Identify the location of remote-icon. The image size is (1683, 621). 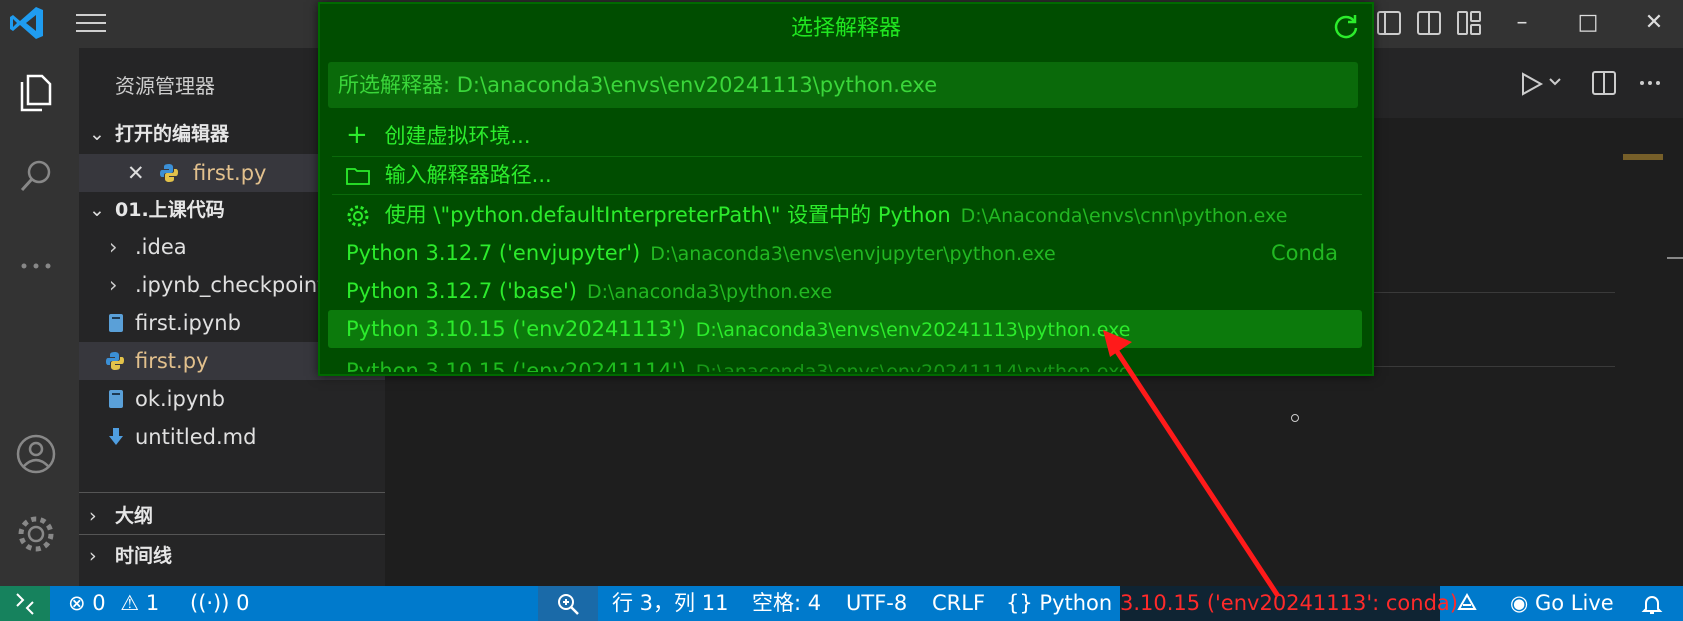
(25, 604).